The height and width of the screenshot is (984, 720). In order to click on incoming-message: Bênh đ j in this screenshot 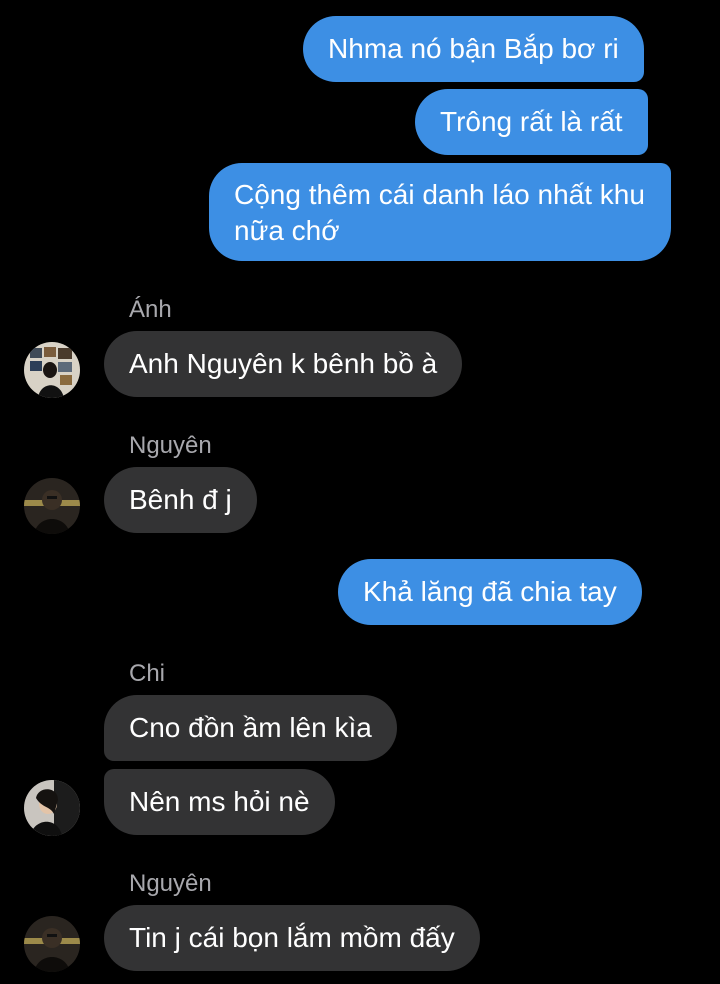, I will do `click(180, 500)`.